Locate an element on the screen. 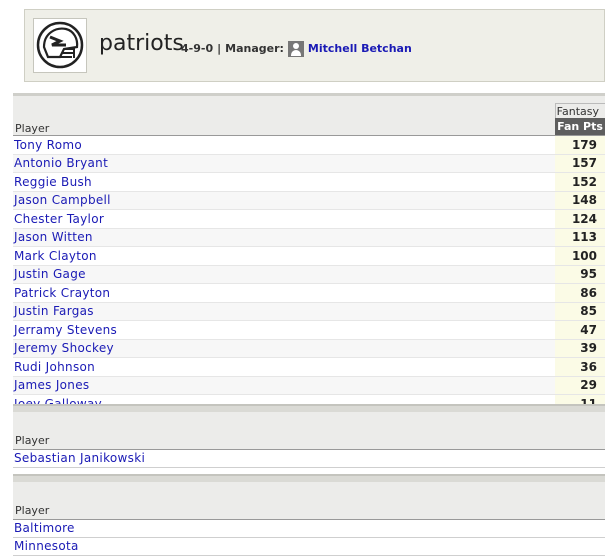 The image size is (605, 558). player-link: Justin Fargas is located at coordinates (54, 311).